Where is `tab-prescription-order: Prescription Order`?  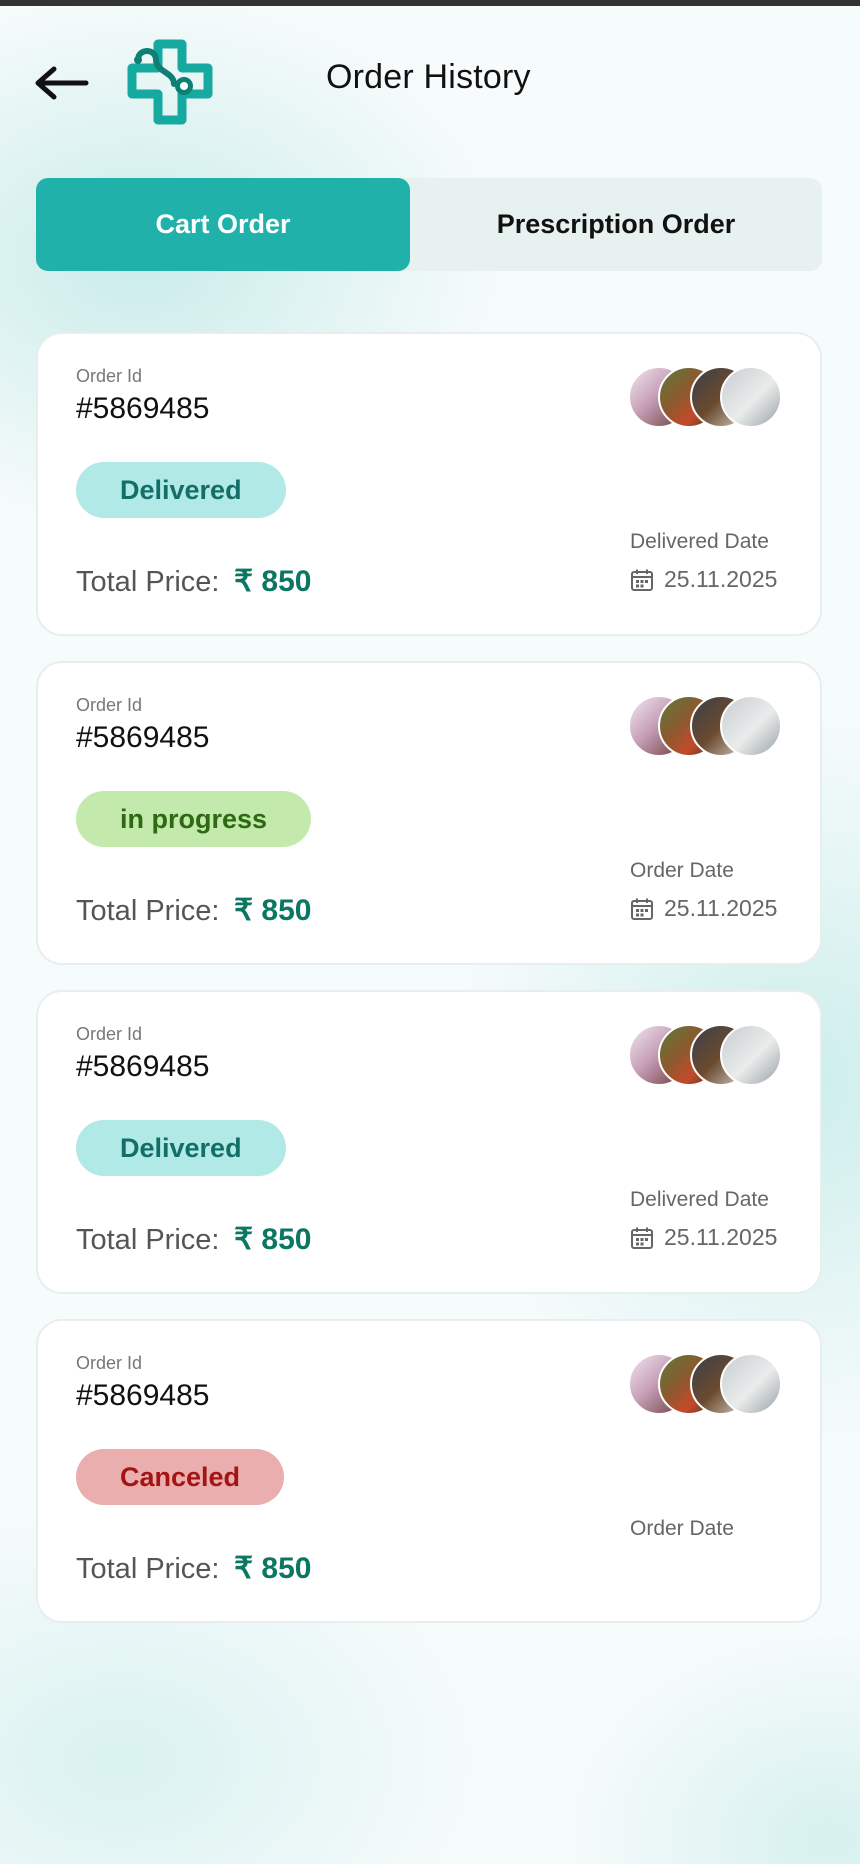
tab-prescription-order: Prescription Order is located at coordinates (616, 224).